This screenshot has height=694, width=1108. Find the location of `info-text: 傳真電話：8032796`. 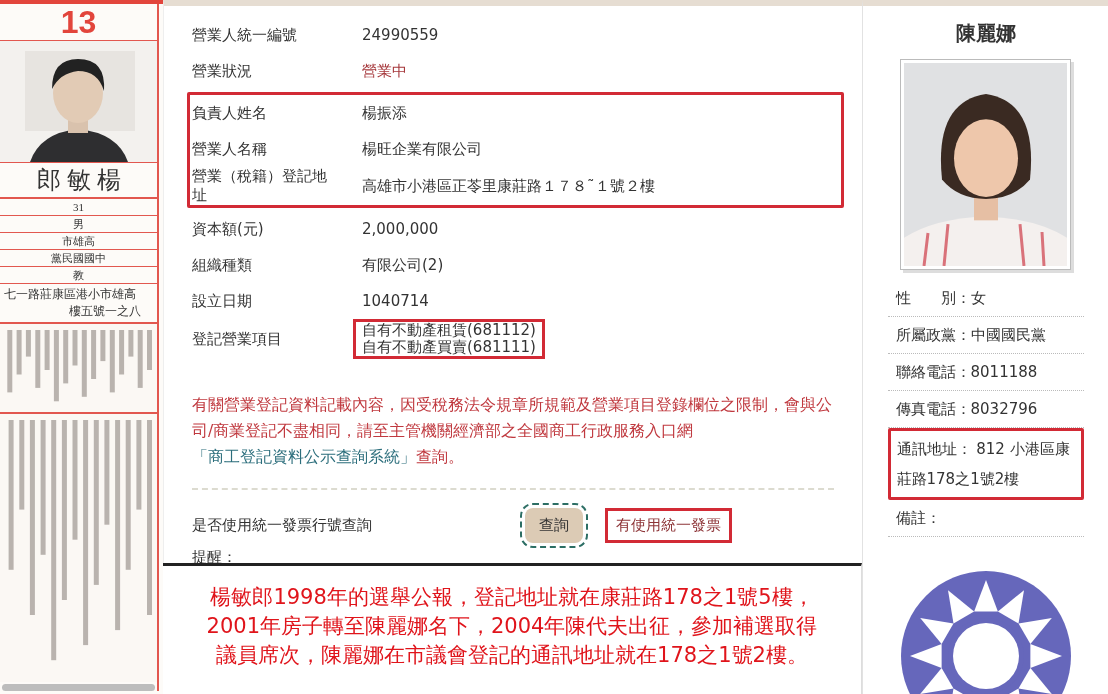

info-text: 傳真電話：8032796 is located at coordinates (966, 409).